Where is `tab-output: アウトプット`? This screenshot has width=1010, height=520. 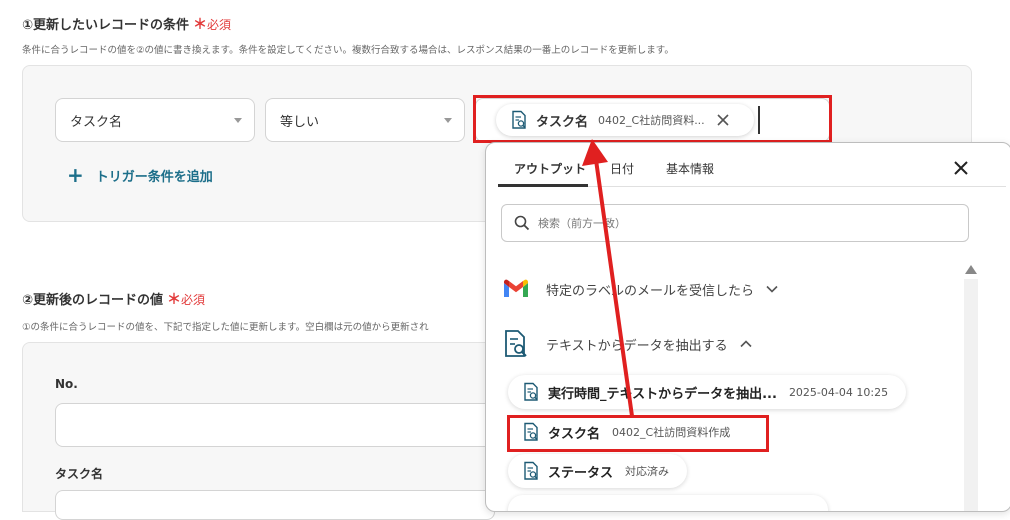
tab-output: アウトプット is located at coordinates (550, 168).